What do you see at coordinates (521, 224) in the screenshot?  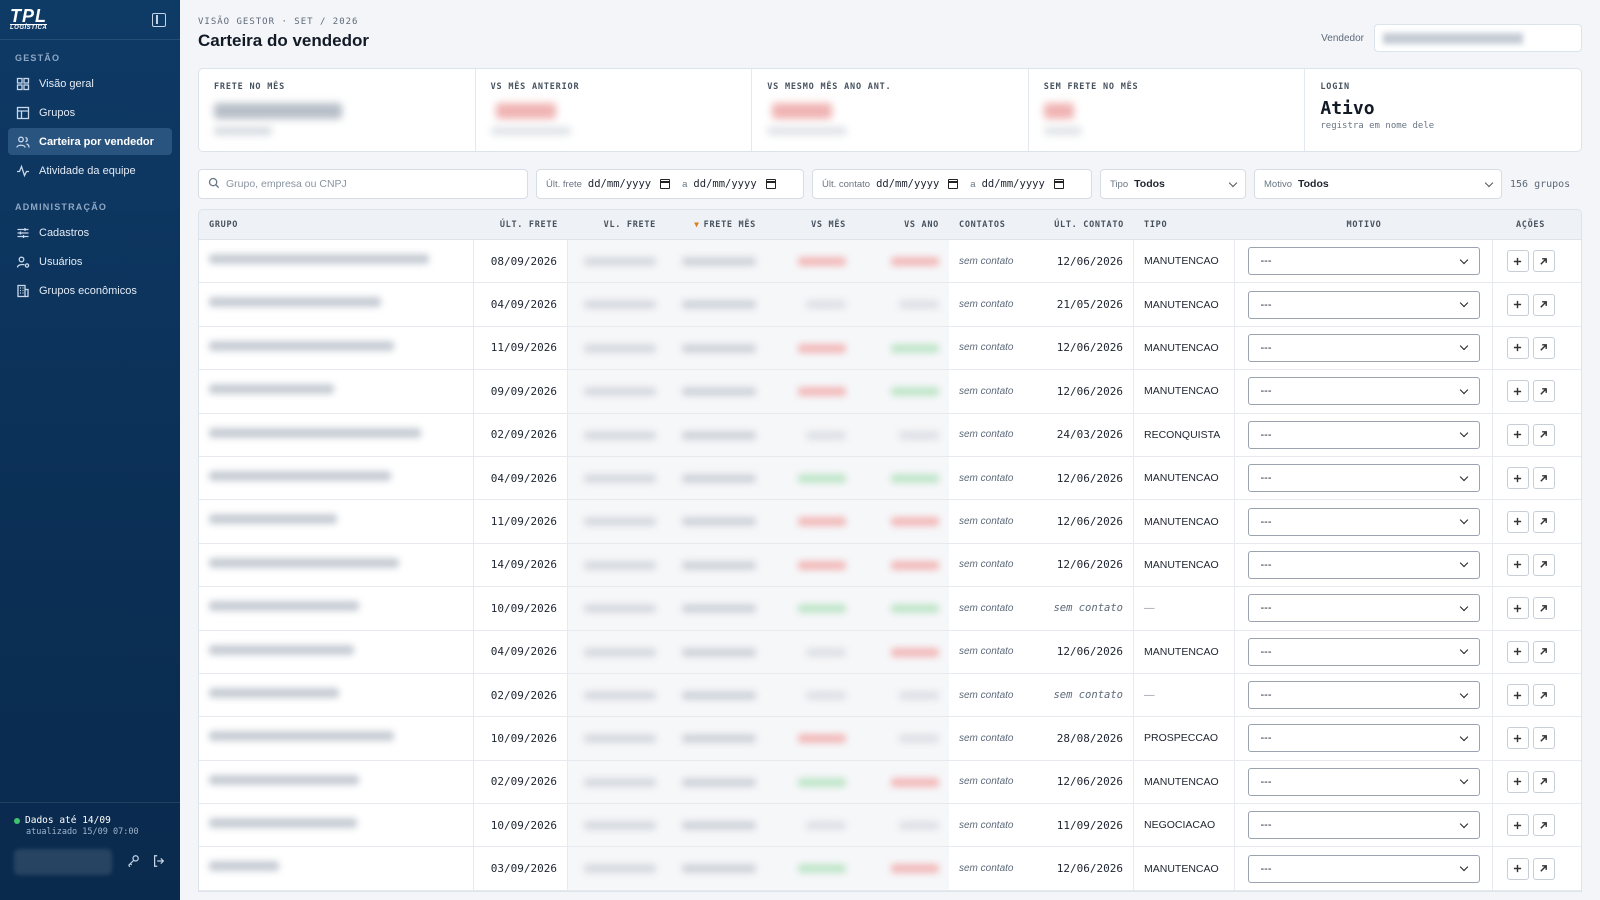 I see `col-ult-frete: ÚLT. FRETE` at bounding box center [521, 224].